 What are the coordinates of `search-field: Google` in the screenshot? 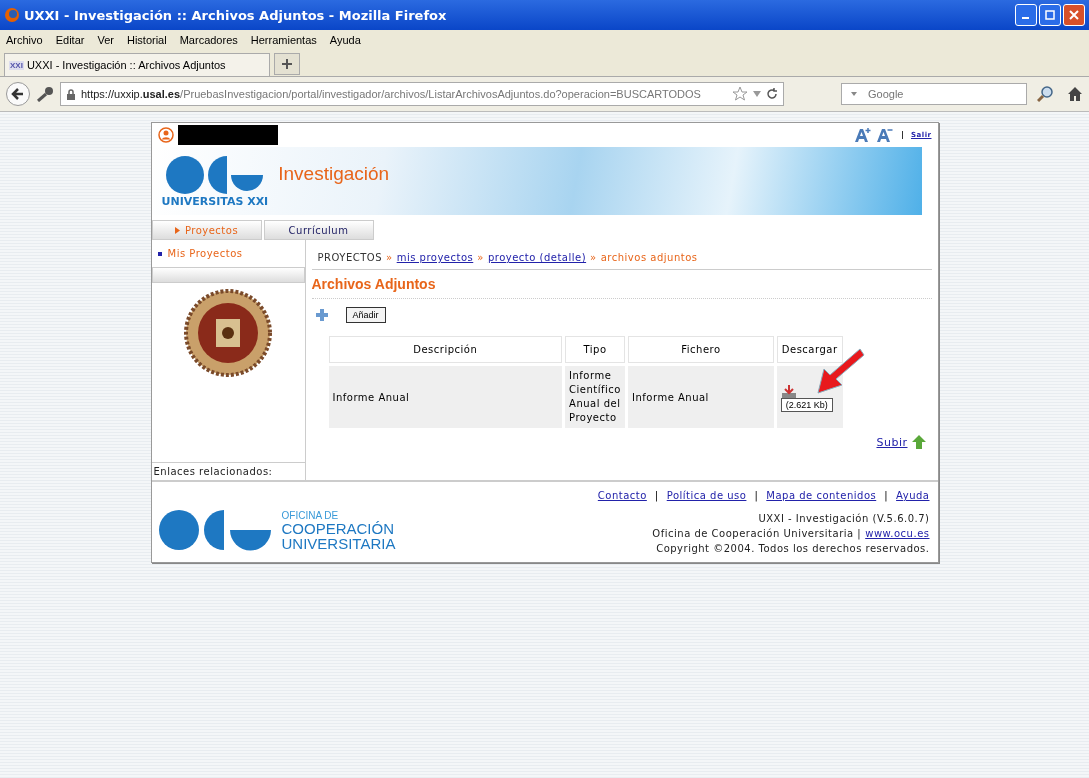 It's located at (934, 94).